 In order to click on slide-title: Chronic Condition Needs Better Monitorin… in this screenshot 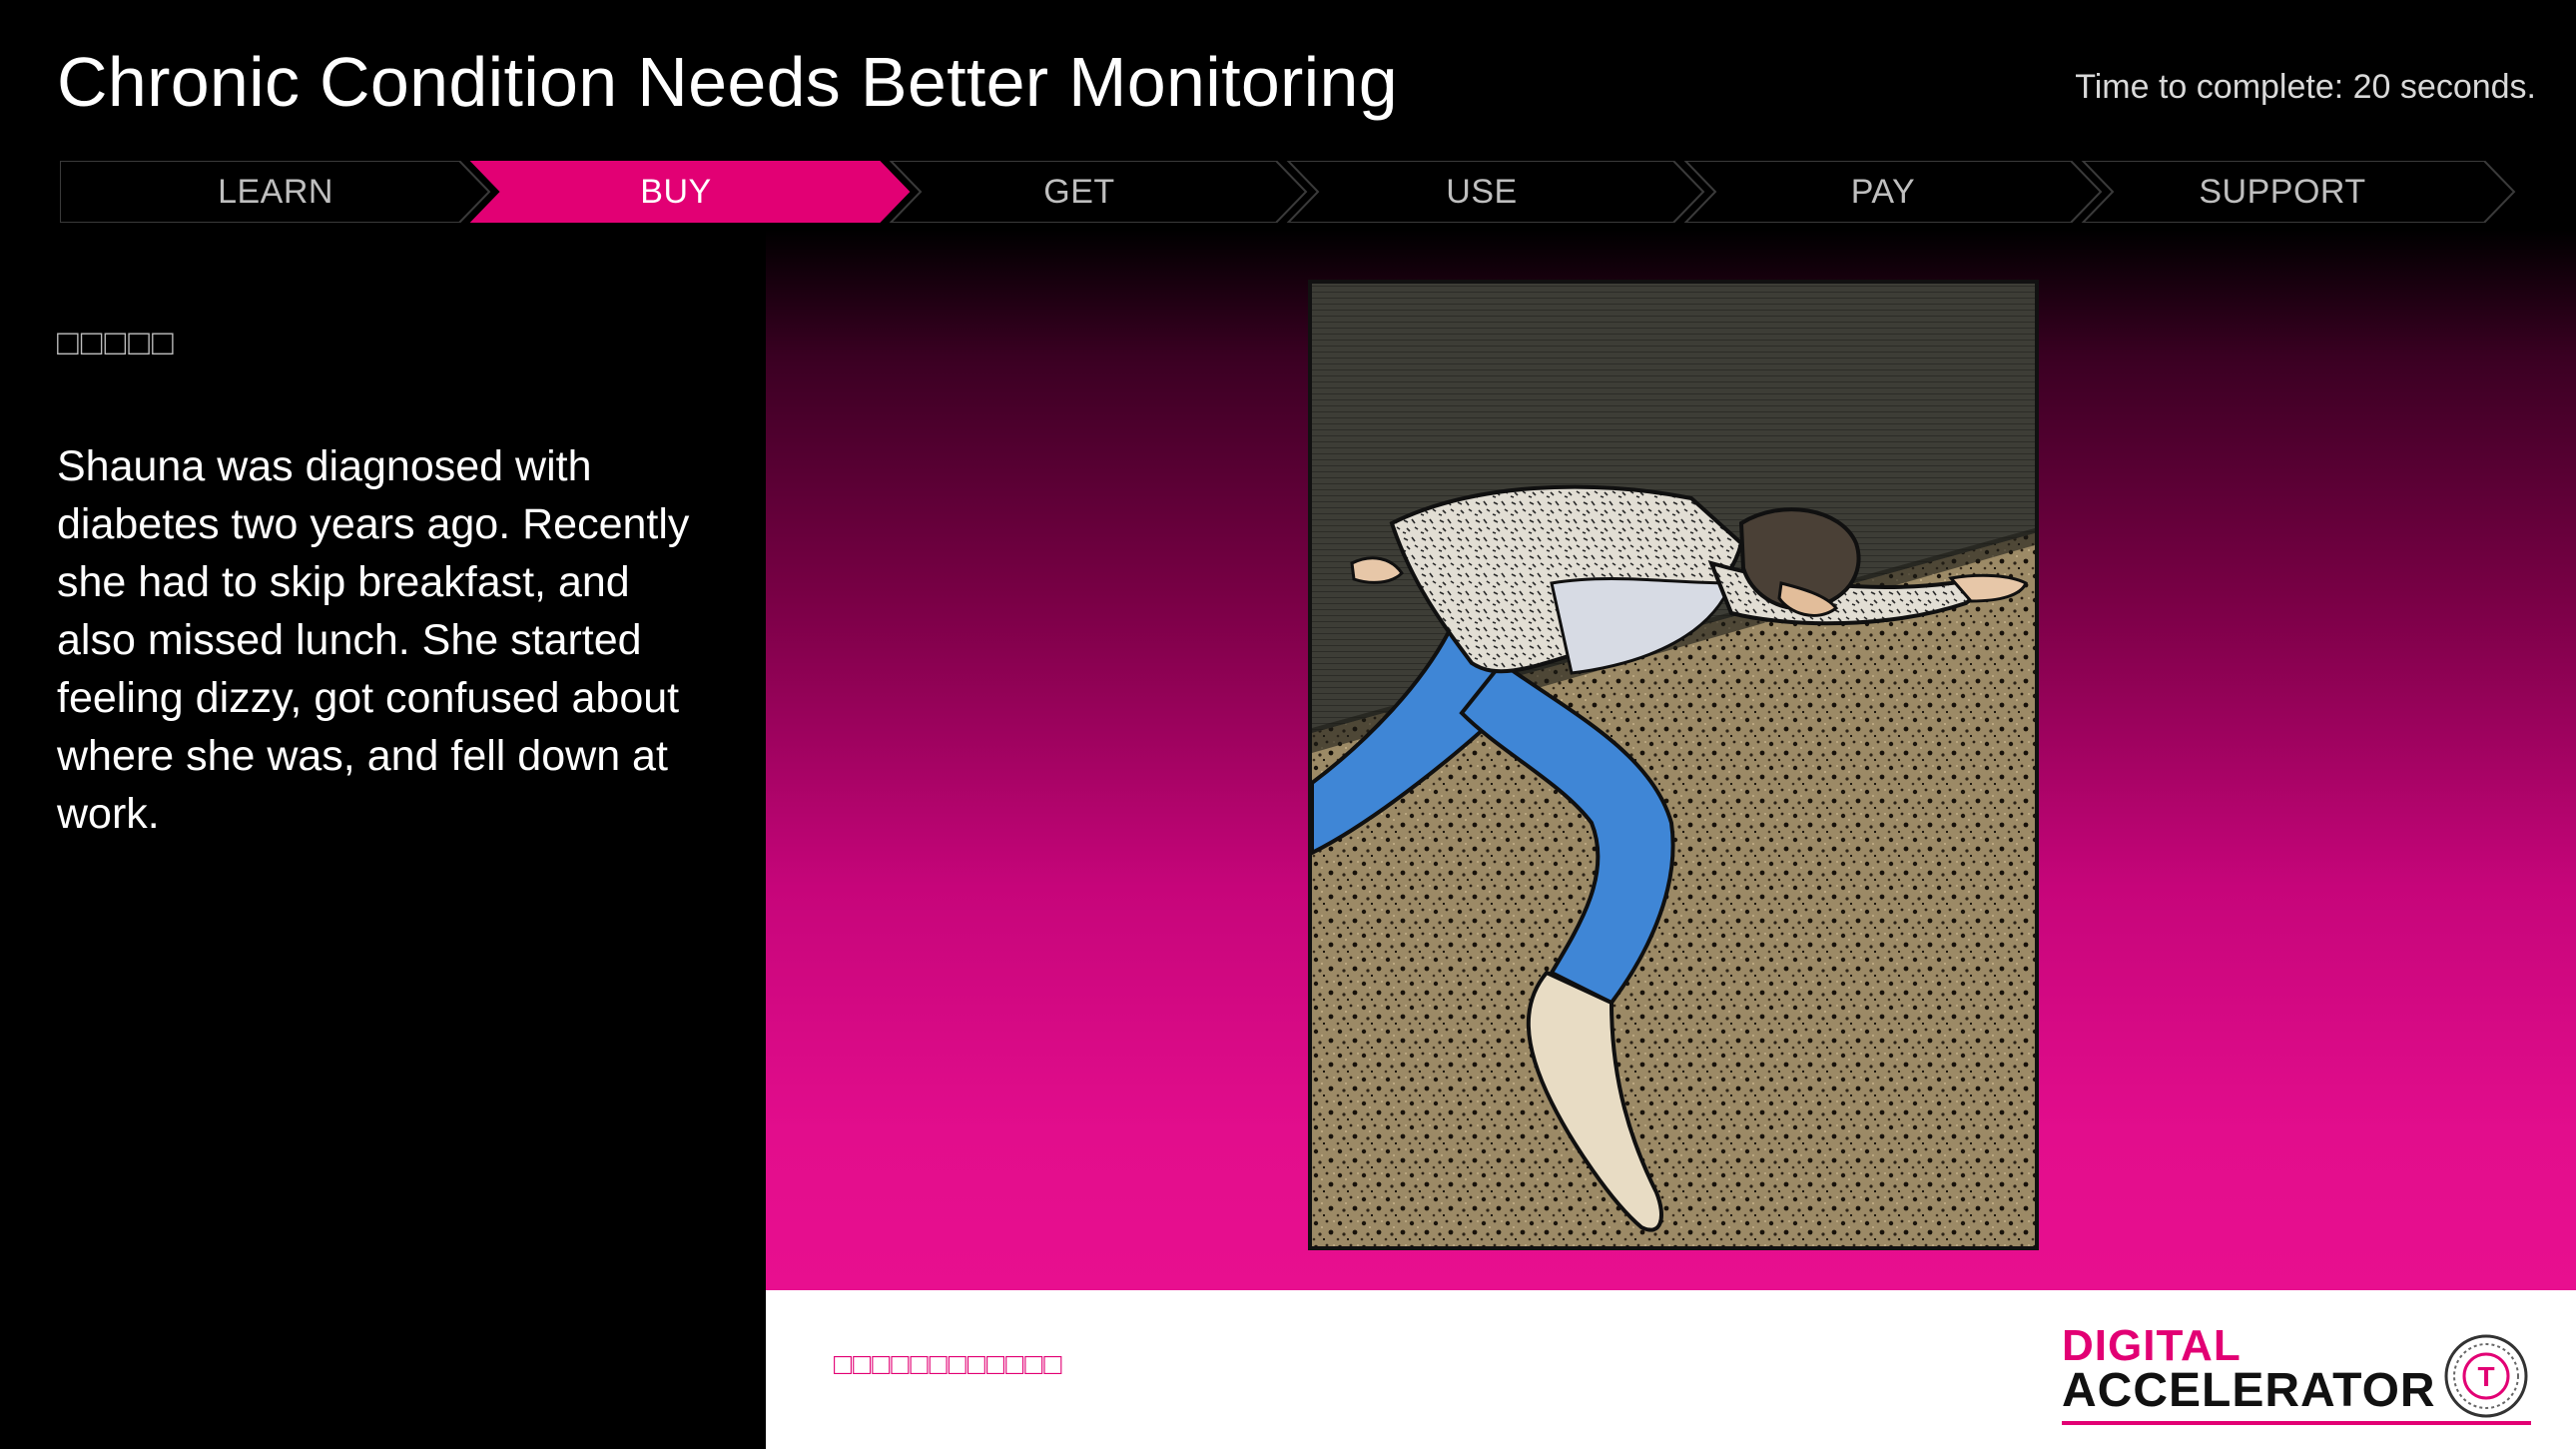, I will do `click(727, 82)`.